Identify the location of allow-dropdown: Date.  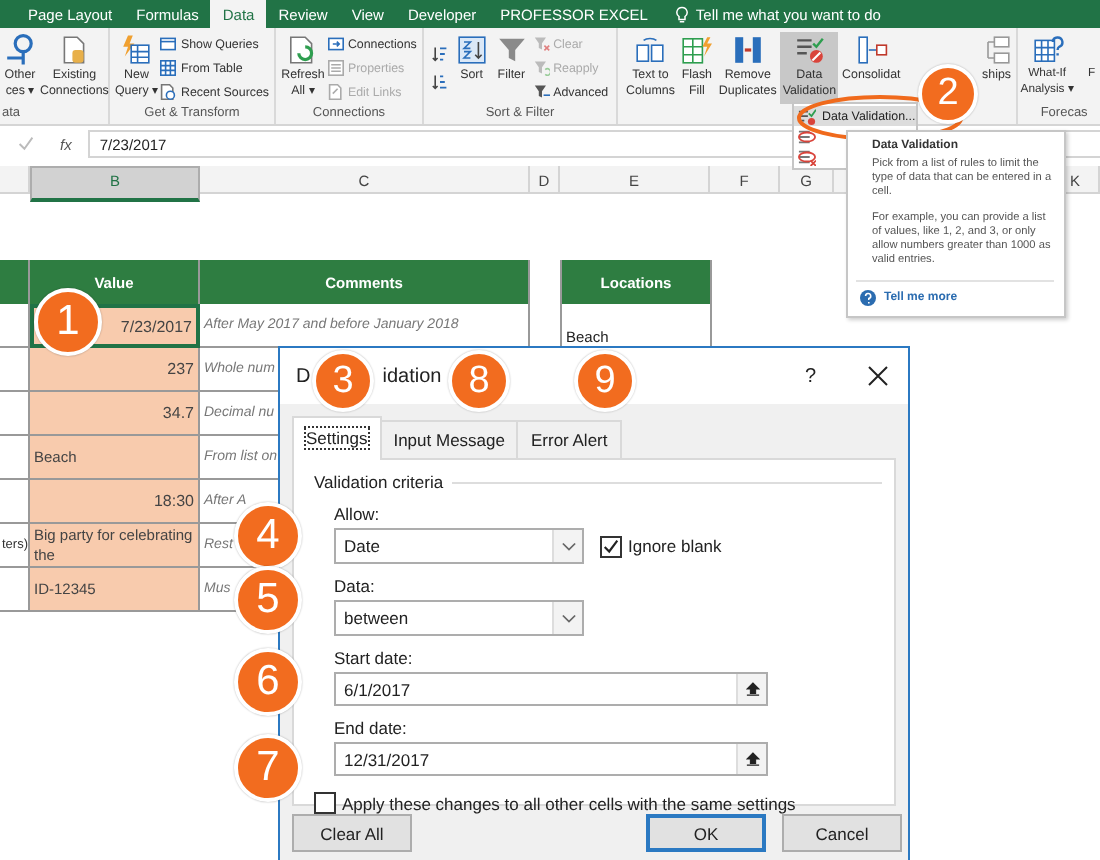
(459, 546).